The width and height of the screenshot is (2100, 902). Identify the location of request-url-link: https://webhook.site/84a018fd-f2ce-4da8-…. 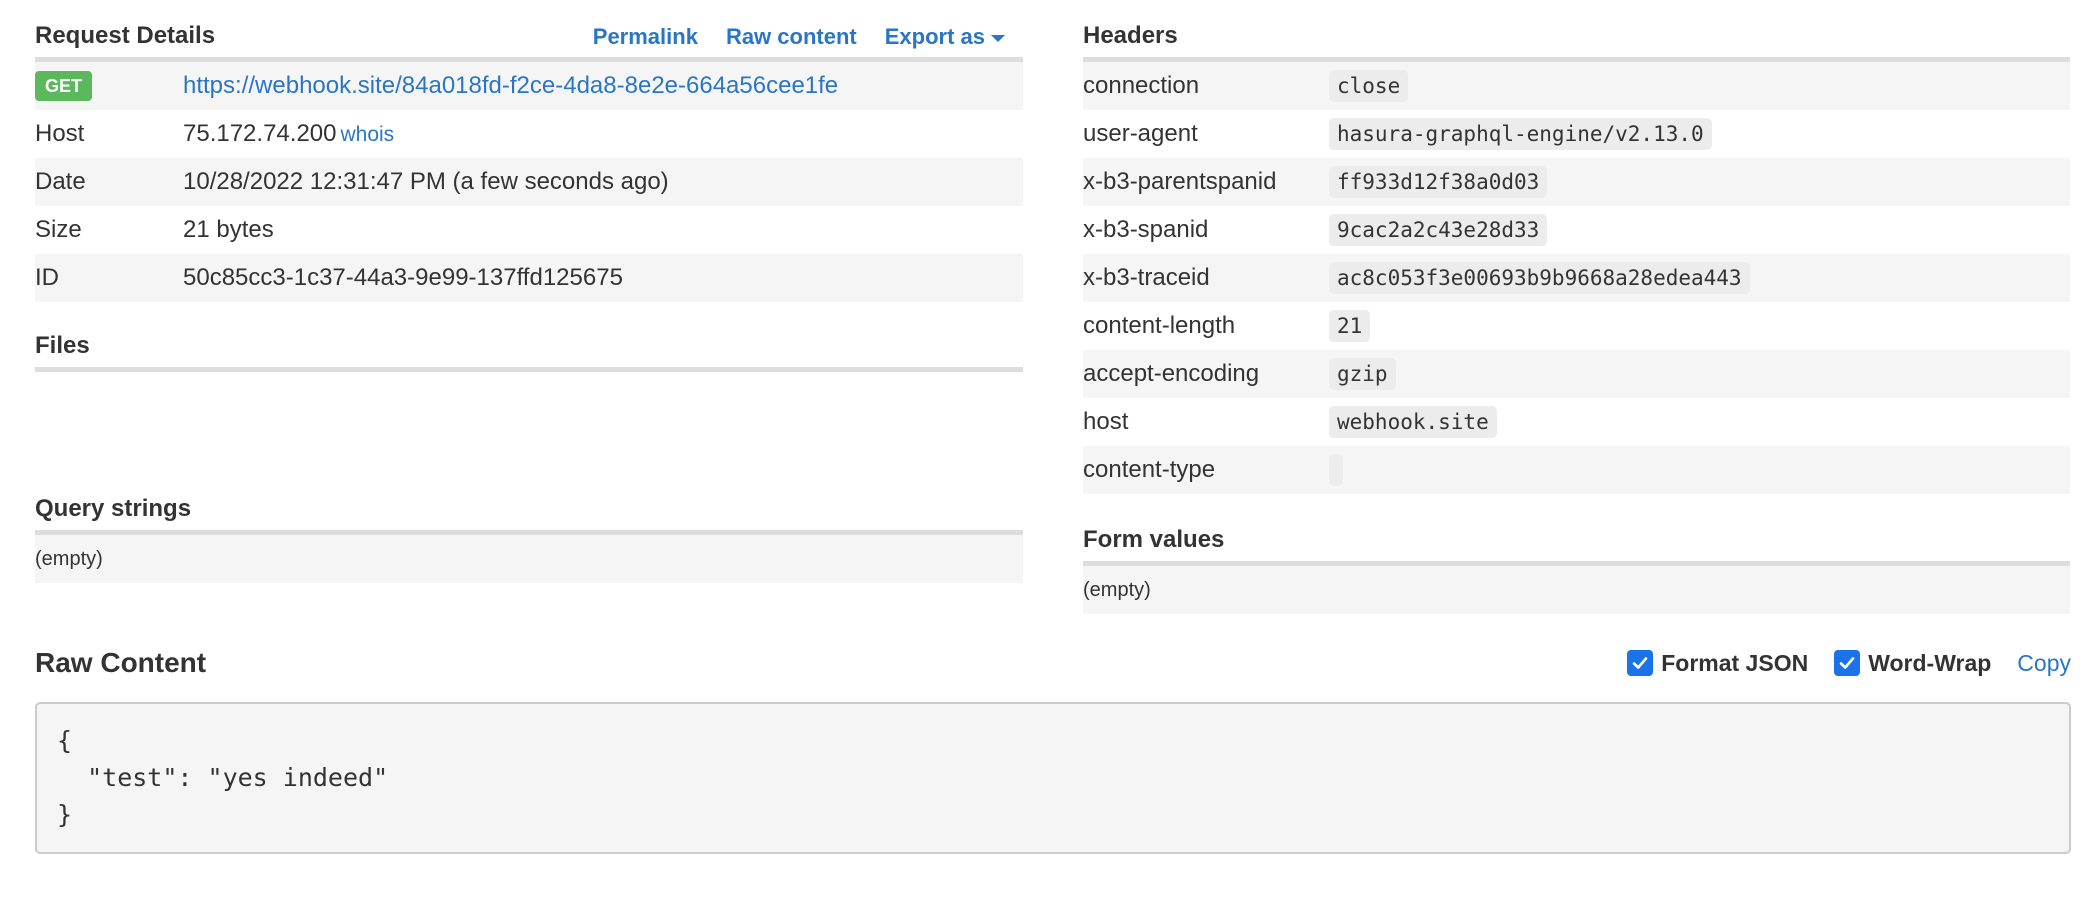
(510, 85).